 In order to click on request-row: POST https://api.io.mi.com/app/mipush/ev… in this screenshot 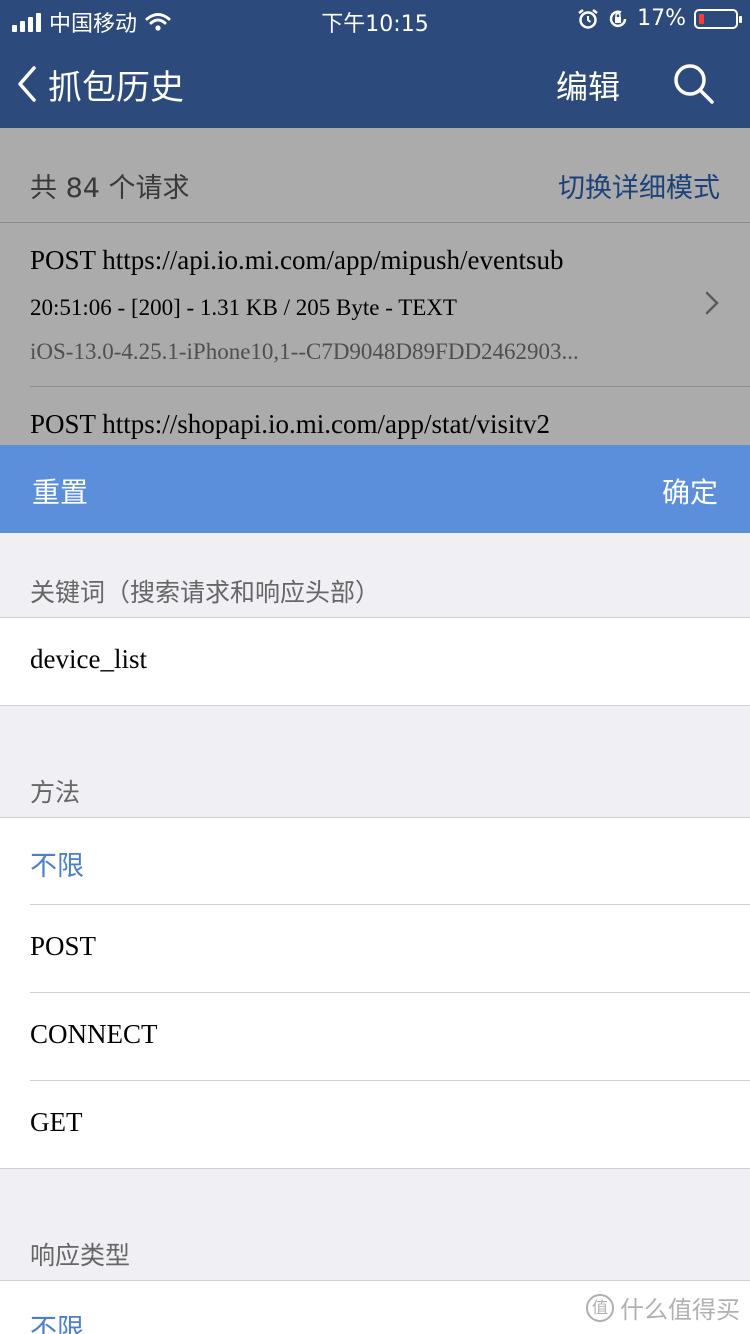, I will do `click(375, 304)`.